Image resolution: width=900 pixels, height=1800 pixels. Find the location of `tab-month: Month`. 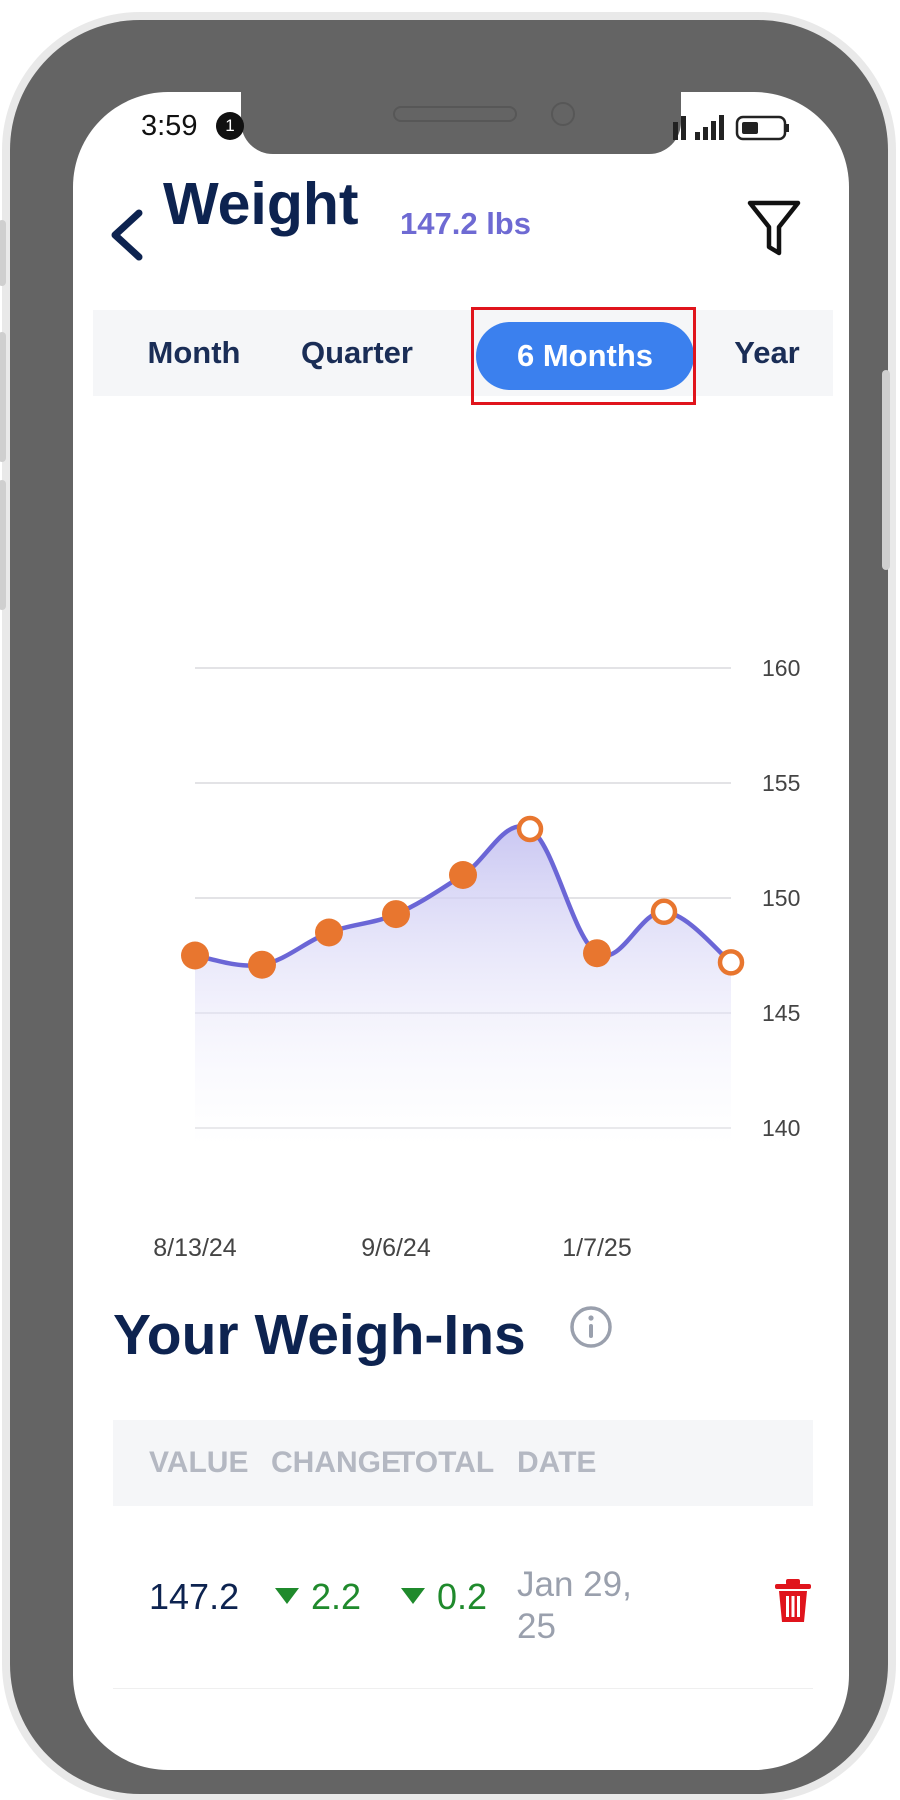

tab-month: Month is located at coordinates (194, 353).